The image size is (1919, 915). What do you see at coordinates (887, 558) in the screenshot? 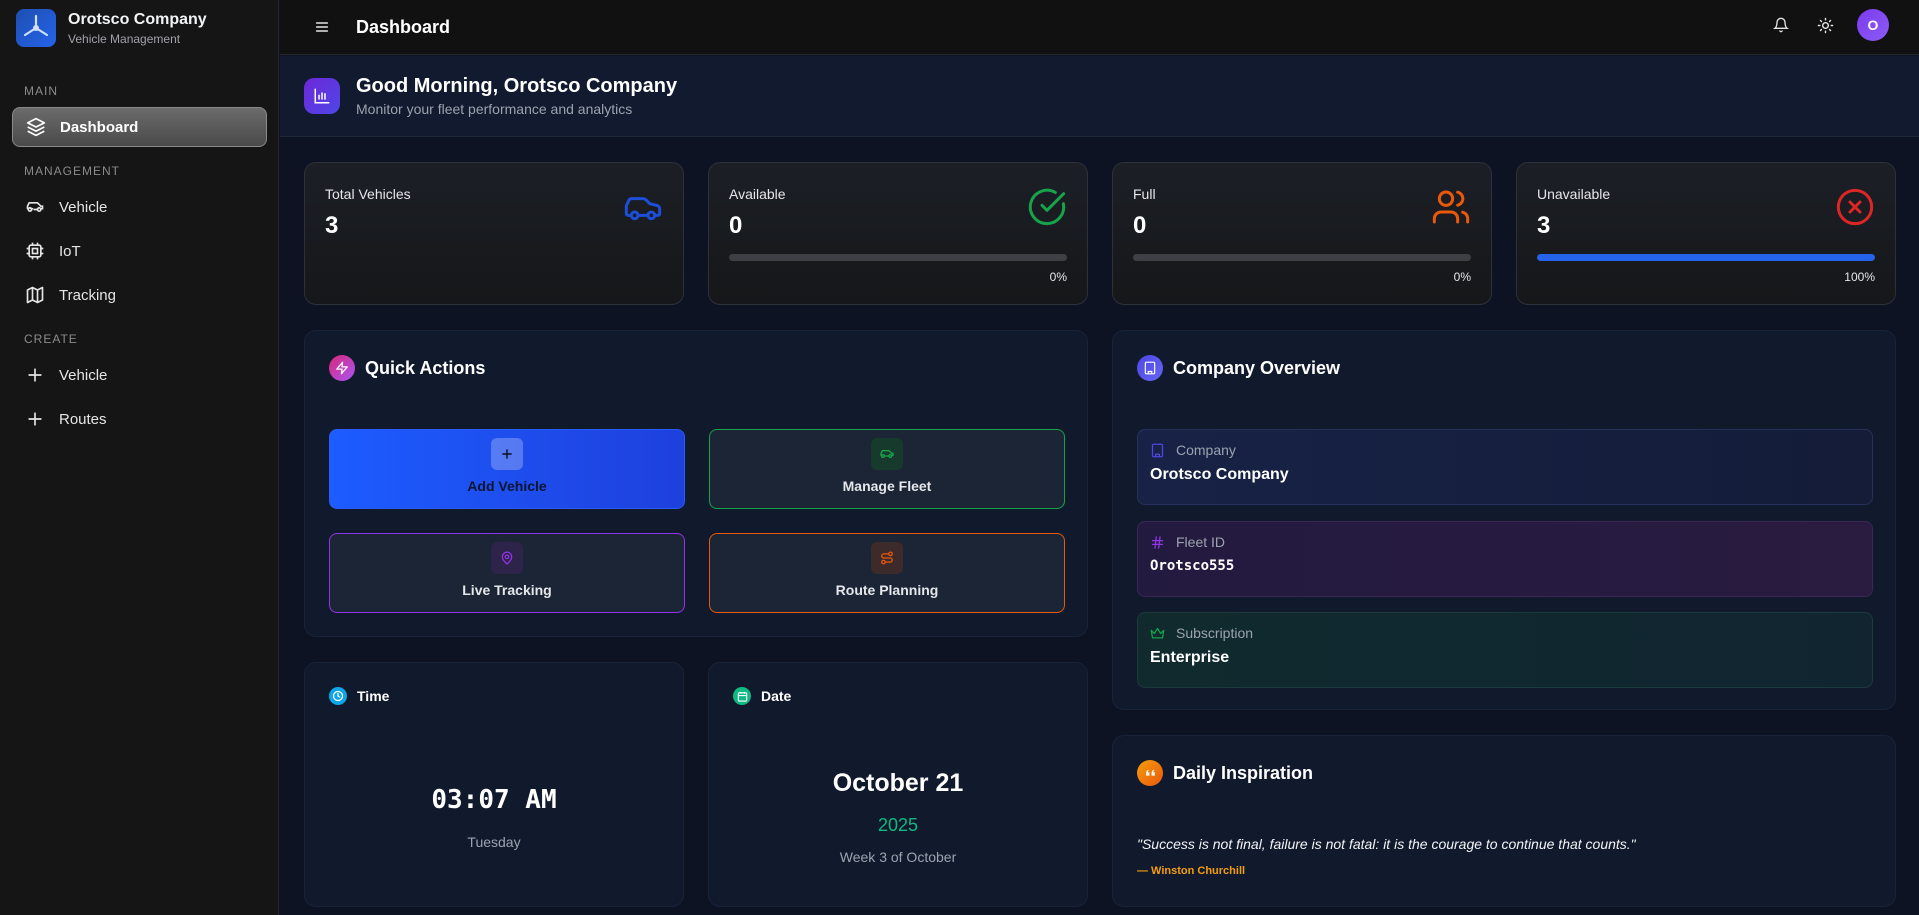
I see `route-icon` at bounding box center [887, 558].